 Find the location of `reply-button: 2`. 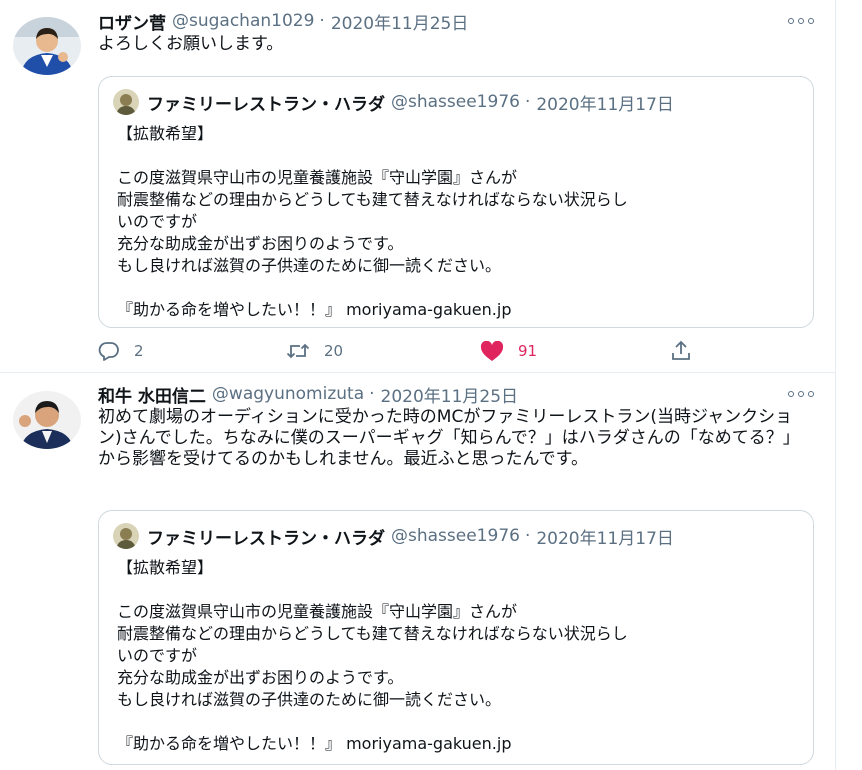

reply-button: 2 is located at coordinates (121, 351).